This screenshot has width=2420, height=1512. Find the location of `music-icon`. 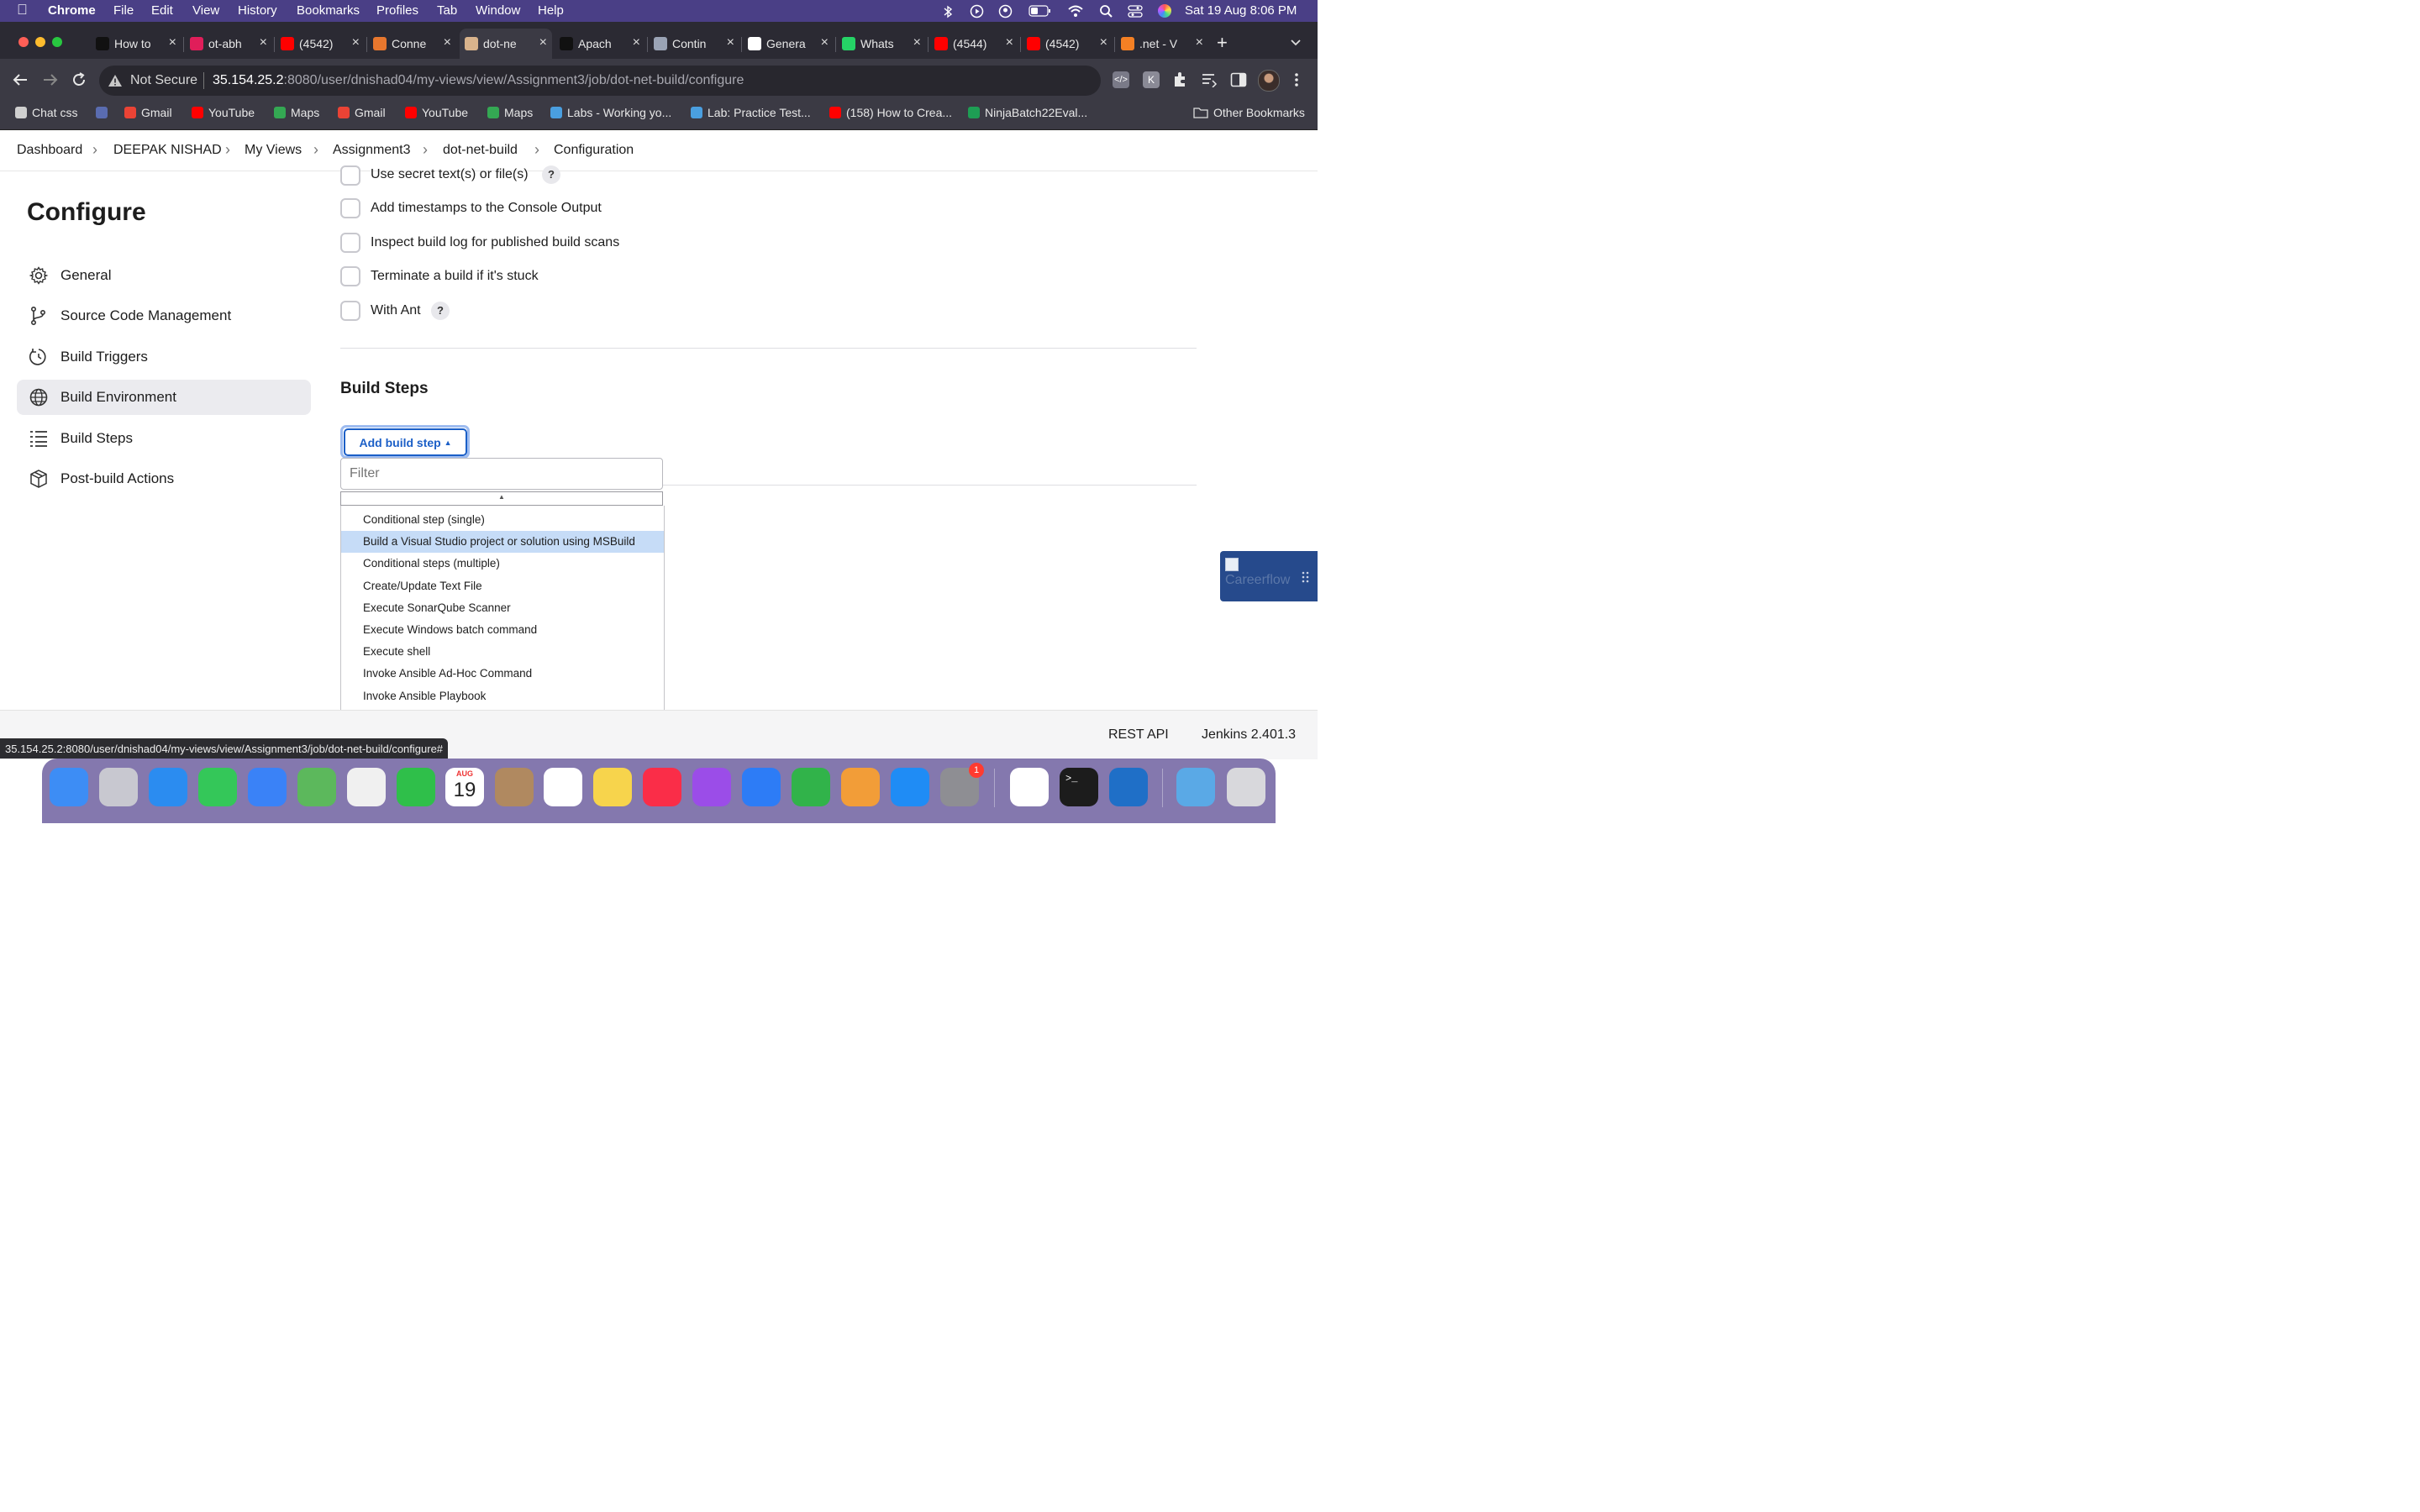

music-icon is located at coordinates (662, 787).